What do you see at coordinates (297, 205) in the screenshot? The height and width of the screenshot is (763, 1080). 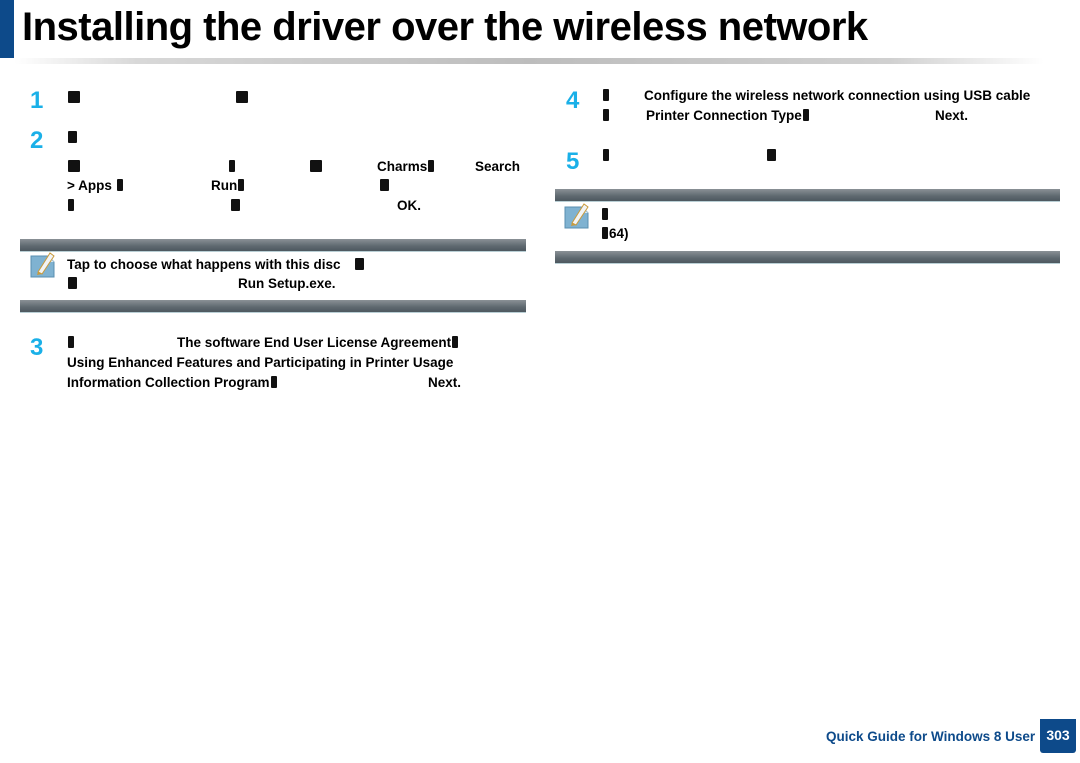 I see `step-2-text-line-4: OK.` at bounding box center [297, 205].